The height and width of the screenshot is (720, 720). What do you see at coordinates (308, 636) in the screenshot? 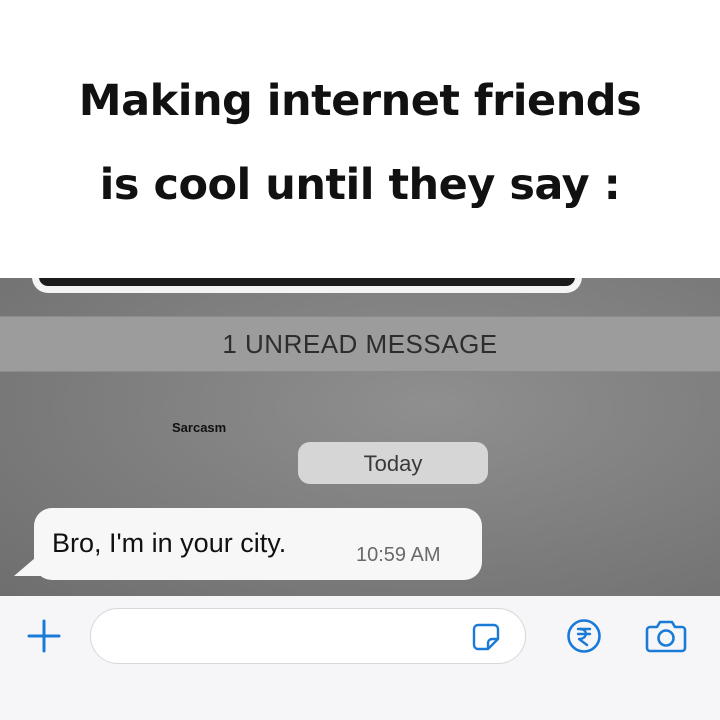
I see `message-input` at bounding box center [308, 636].